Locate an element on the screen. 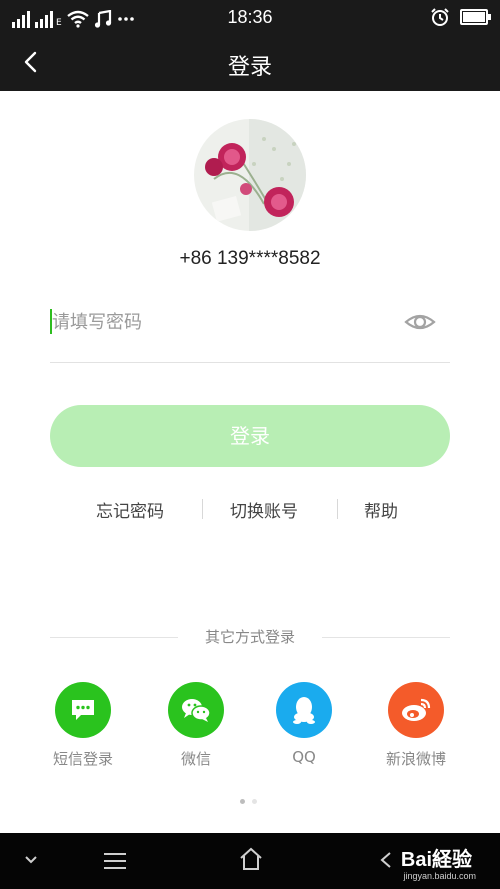 This screenshot has height=889, width=500. password-input is located at coordinates (222, 322).